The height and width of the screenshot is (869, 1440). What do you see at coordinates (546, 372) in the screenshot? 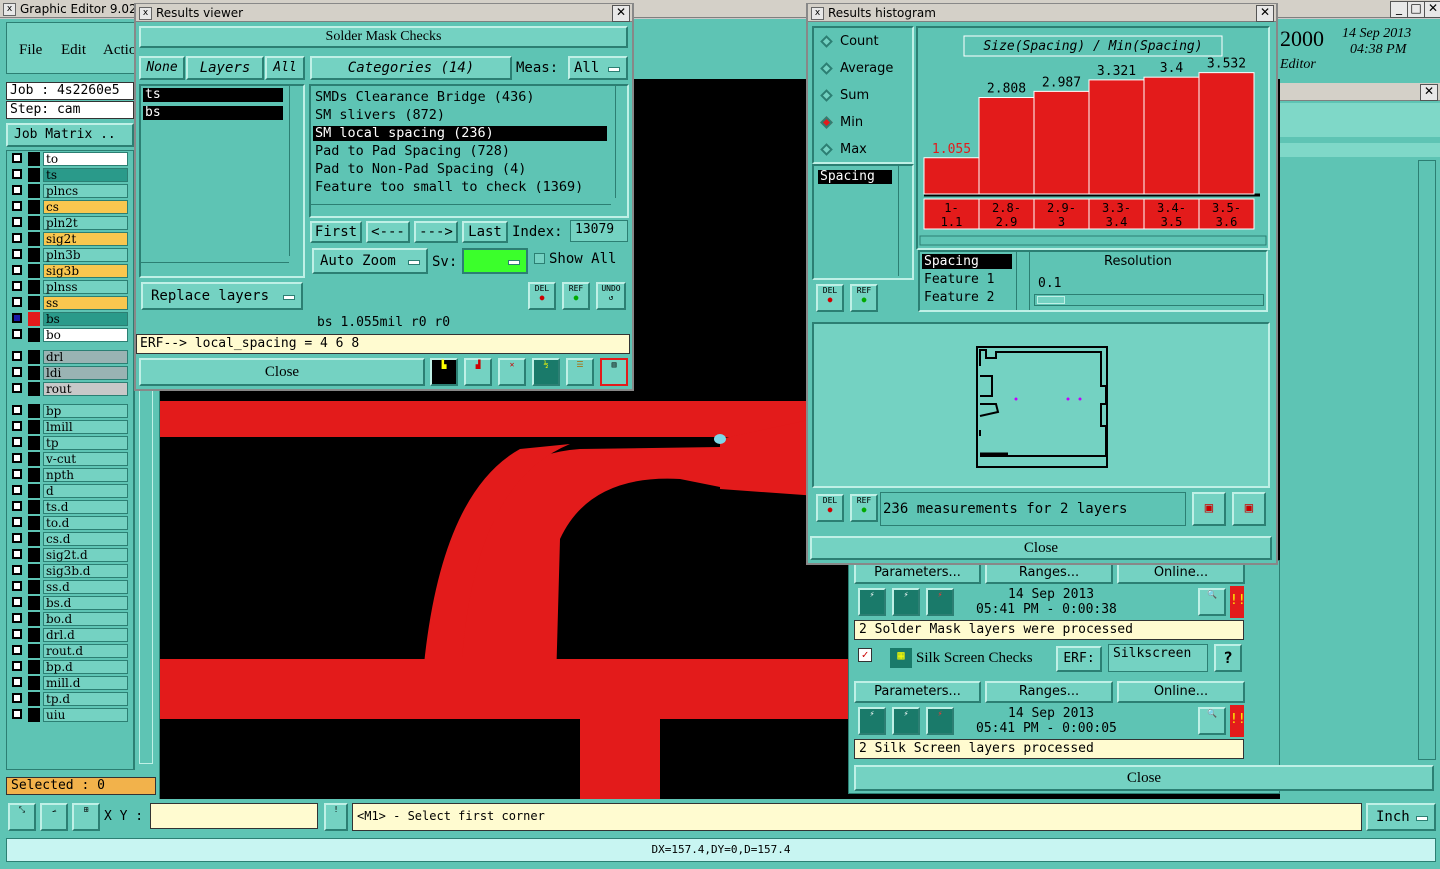
I see `rv-step-icon: ½` at bounding box center [546, 372].